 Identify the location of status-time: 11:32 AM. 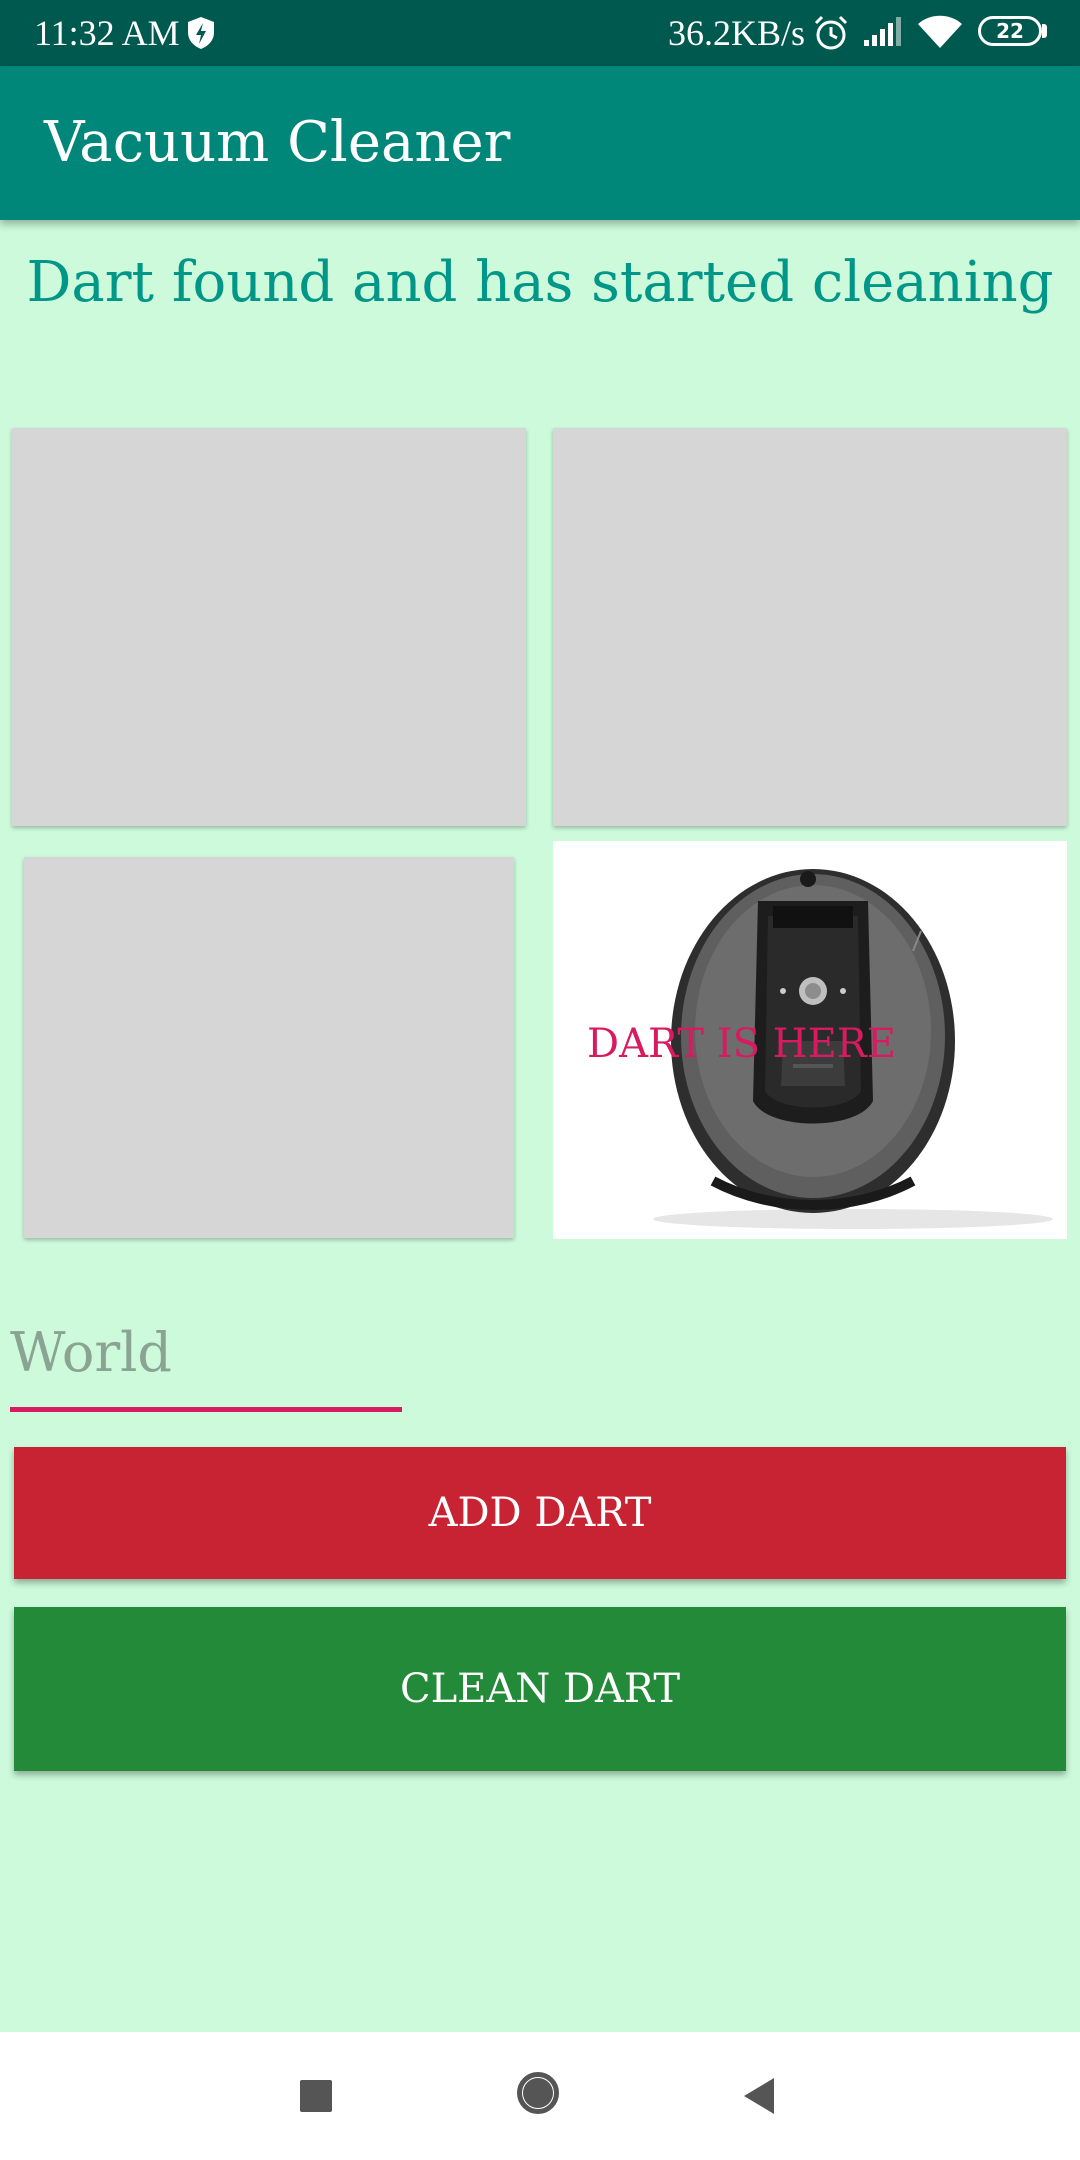
(107, 33).